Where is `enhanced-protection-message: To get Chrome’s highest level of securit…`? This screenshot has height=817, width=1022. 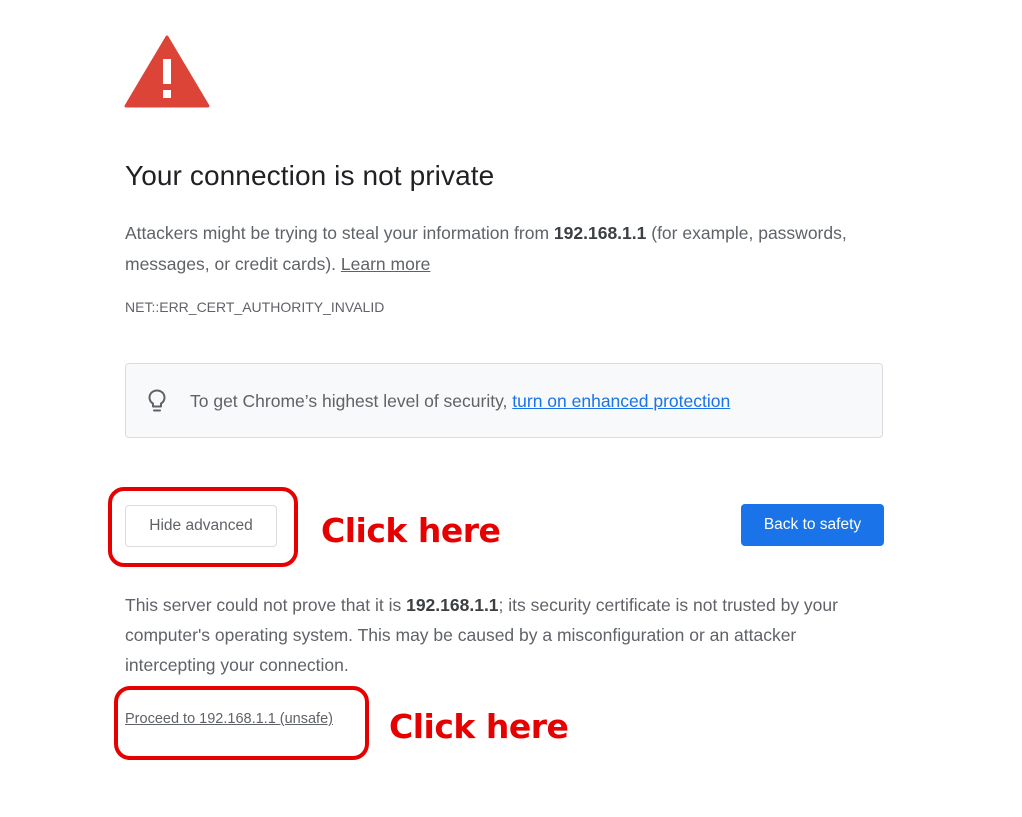
enhanced-protection-message: To get Chrome’s highest level of securit… is located at coordinates (460, 401).